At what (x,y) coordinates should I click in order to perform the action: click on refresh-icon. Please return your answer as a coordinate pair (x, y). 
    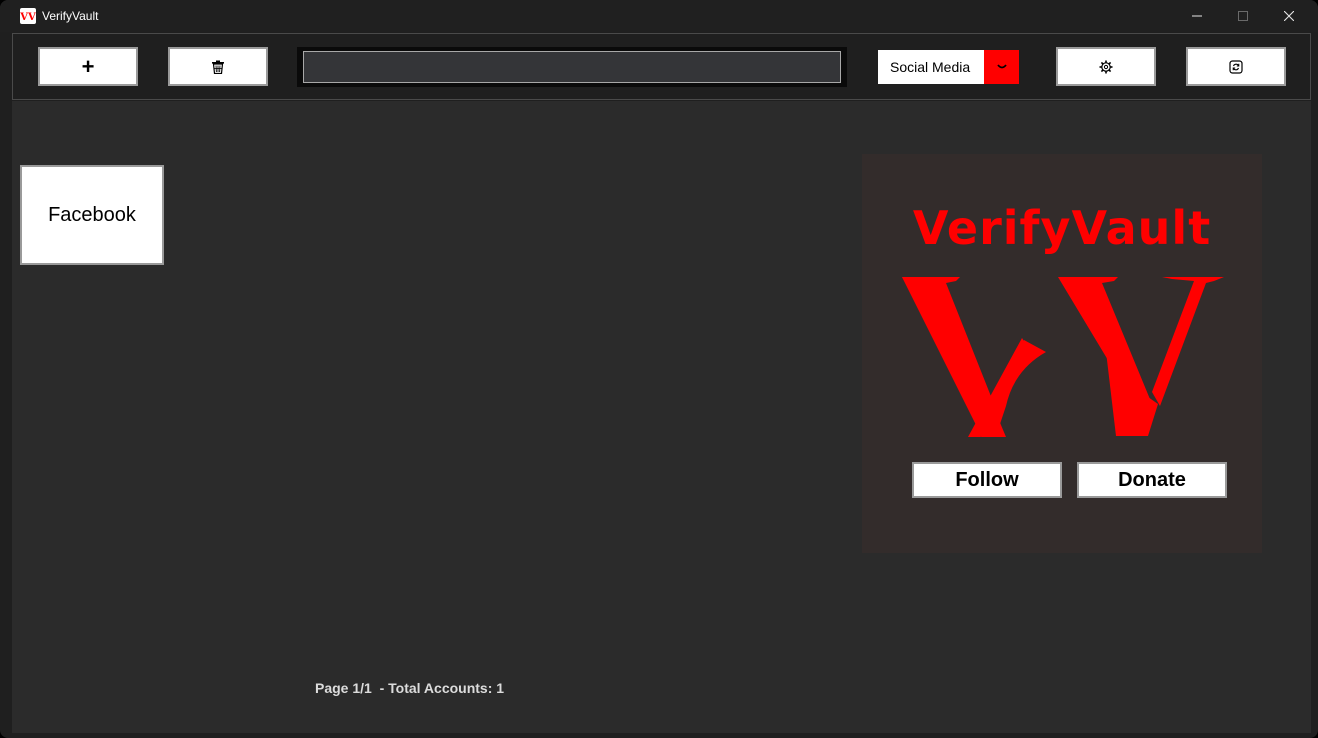
    Looking at the image, I should click on (1236, 66).